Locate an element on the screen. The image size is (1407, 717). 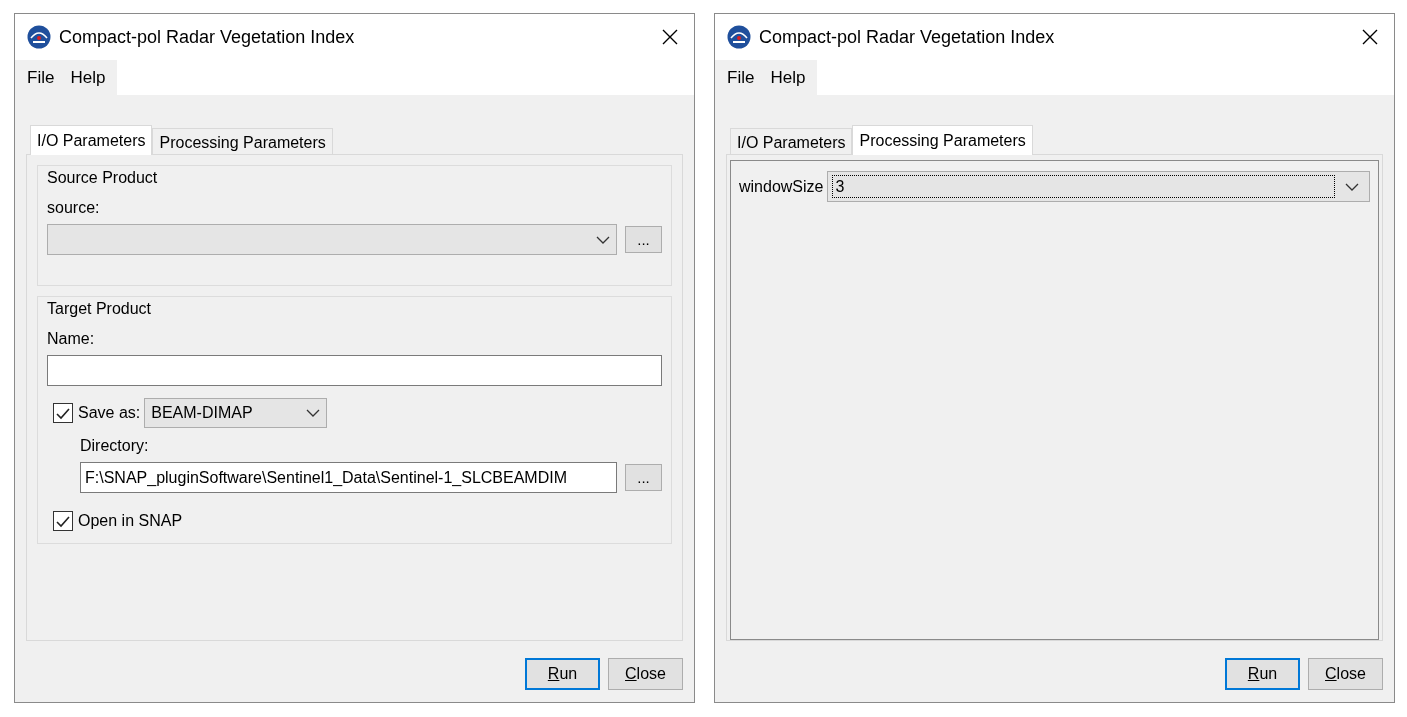
directory-field: F:\SNAP_pluginSoftware\Sentinel1_Data\Sentinel-1_SLCBEAMDIM is located at coordinates (348, 477).